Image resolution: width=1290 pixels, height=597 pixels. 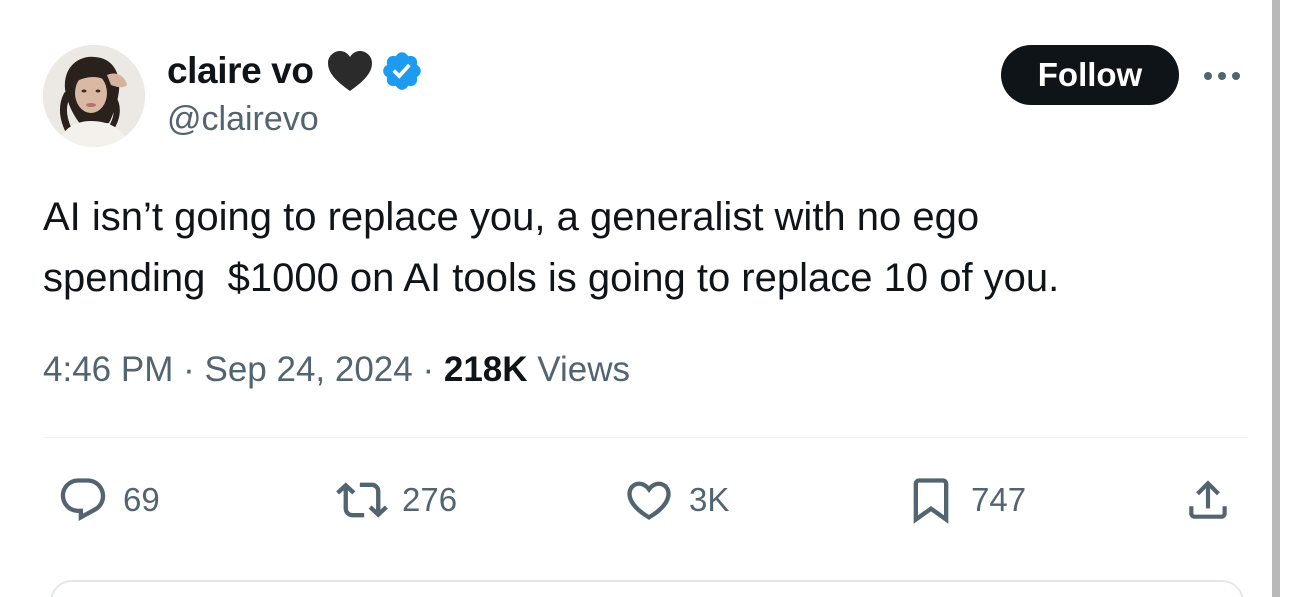 What do you see at coordinates (645, 437) in the screenshot?
I see `divider` at bounding box center [645, 437].